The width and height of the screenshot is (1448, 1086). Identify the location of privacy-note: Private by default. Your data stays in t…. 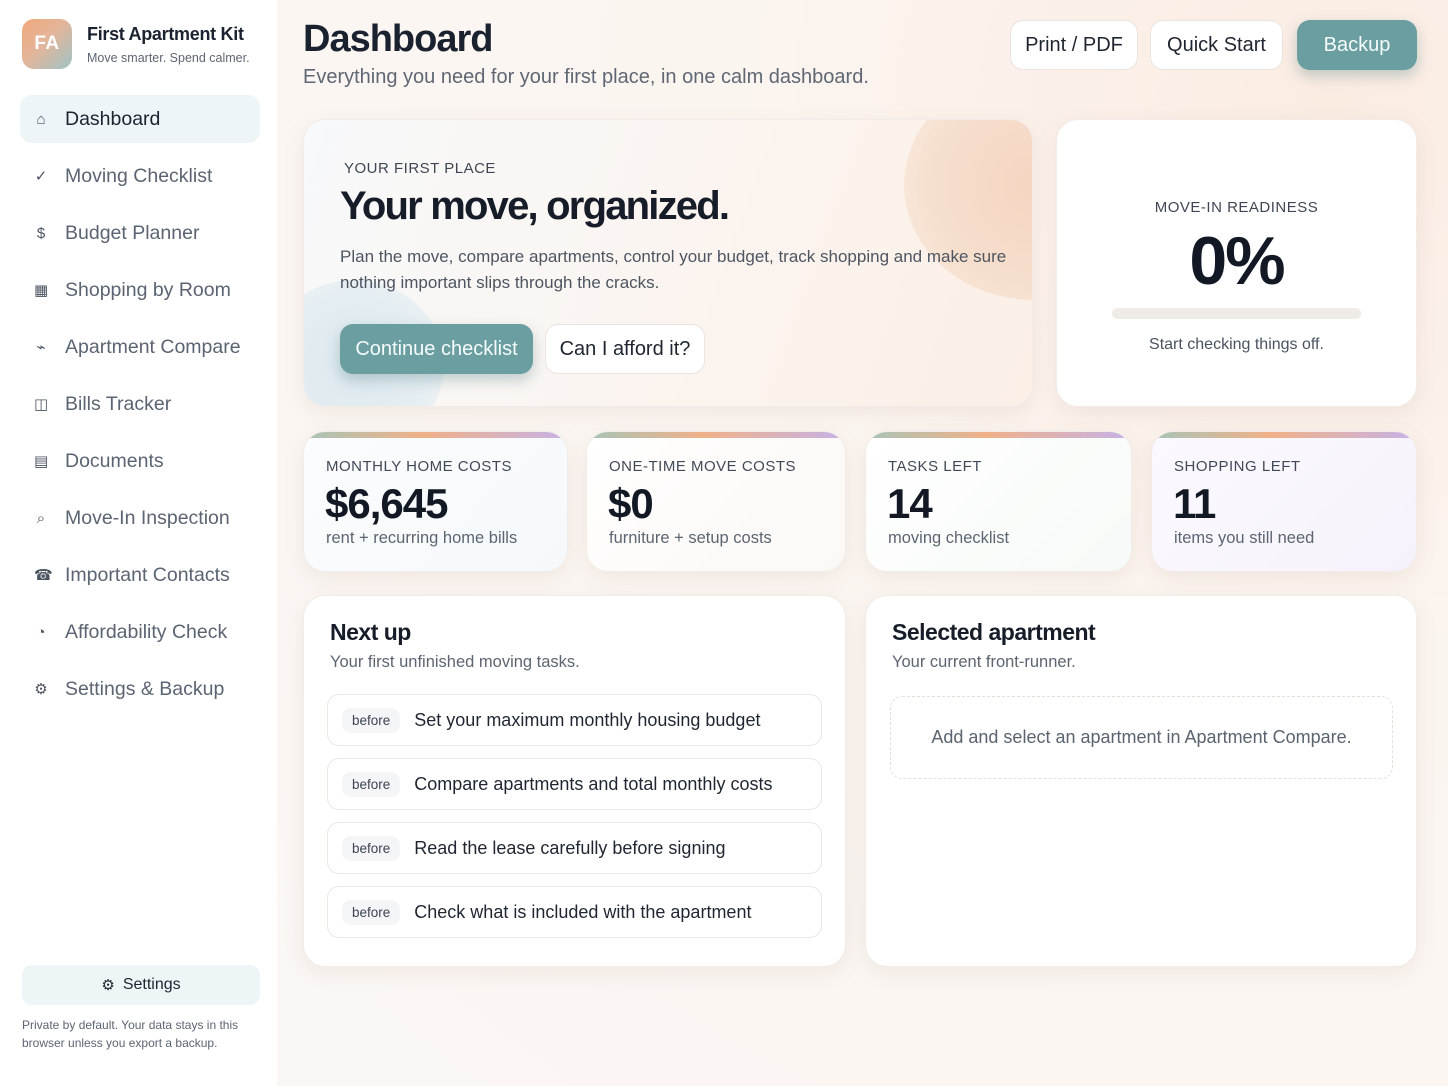
(130, 1034).